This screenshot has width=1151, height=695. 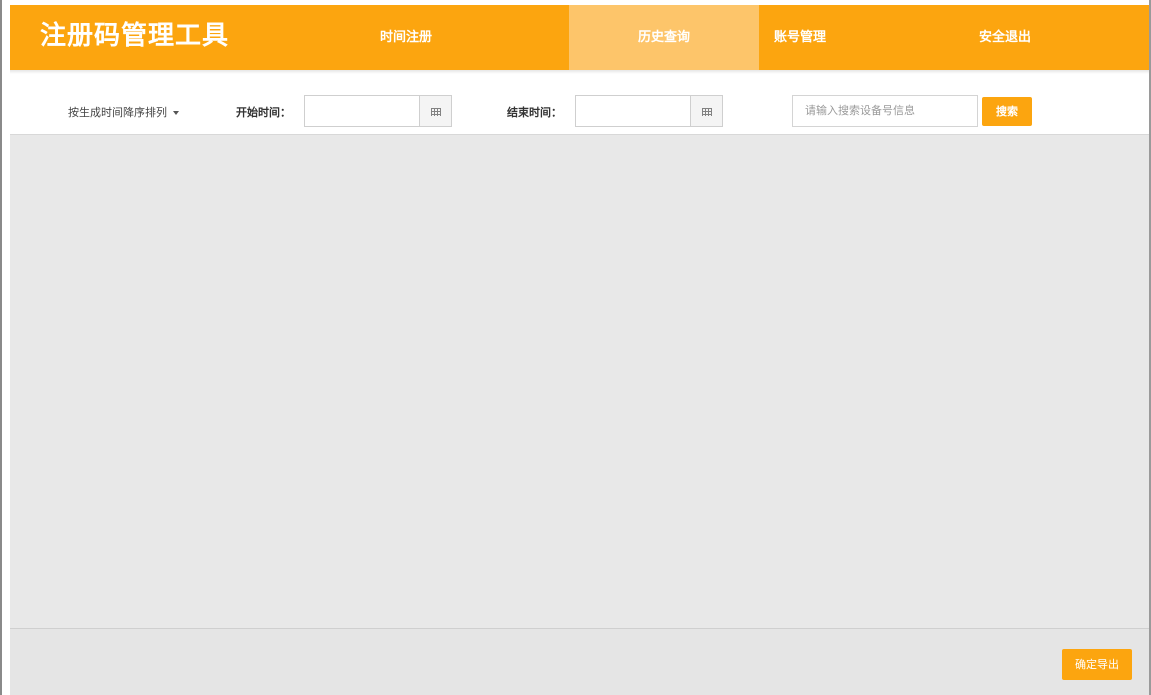 I want to click on top-navbar: 注册码管理工具 时间注册 历史查询 账号管理 安全退出, so click(x=579, y=37).